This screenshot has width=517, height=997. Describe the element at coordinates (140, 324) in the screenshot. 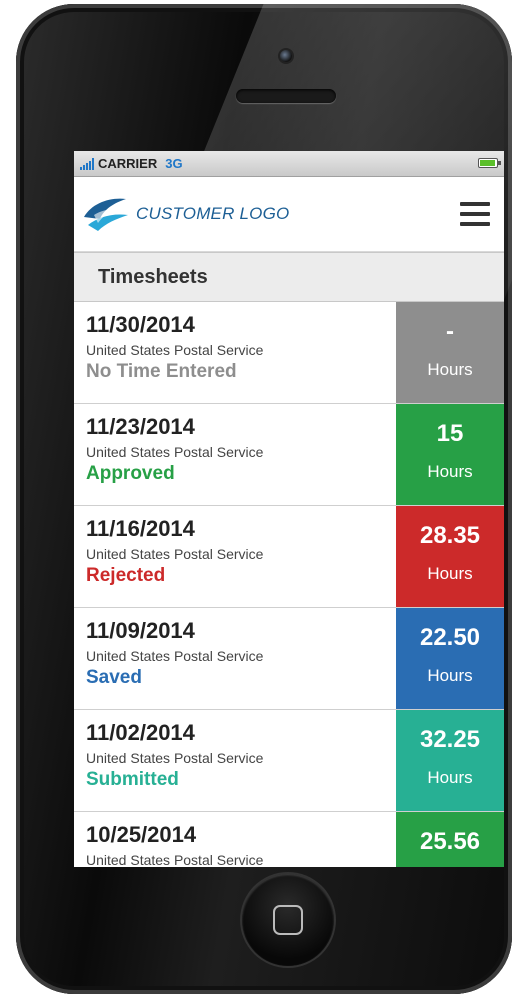

I see `timesheet-date: 11/30/2014` at that location.